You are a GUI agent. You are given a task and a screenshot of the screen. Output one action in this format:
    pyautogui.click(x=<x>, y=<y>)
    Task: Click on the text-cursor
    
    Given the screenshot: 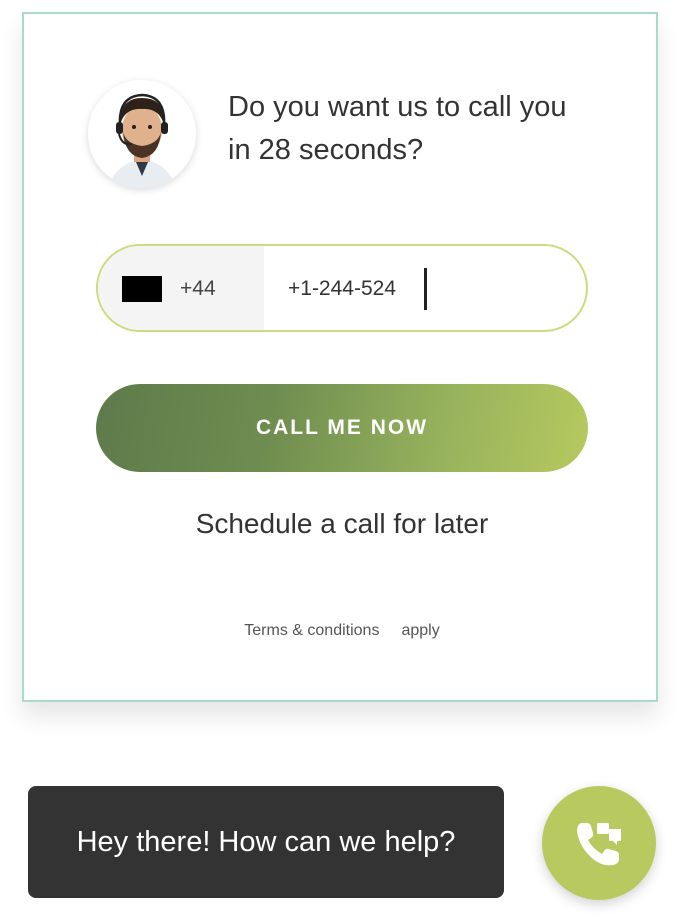 What is the action you would take?
    pyautogui.click(x=425, y=289)
    